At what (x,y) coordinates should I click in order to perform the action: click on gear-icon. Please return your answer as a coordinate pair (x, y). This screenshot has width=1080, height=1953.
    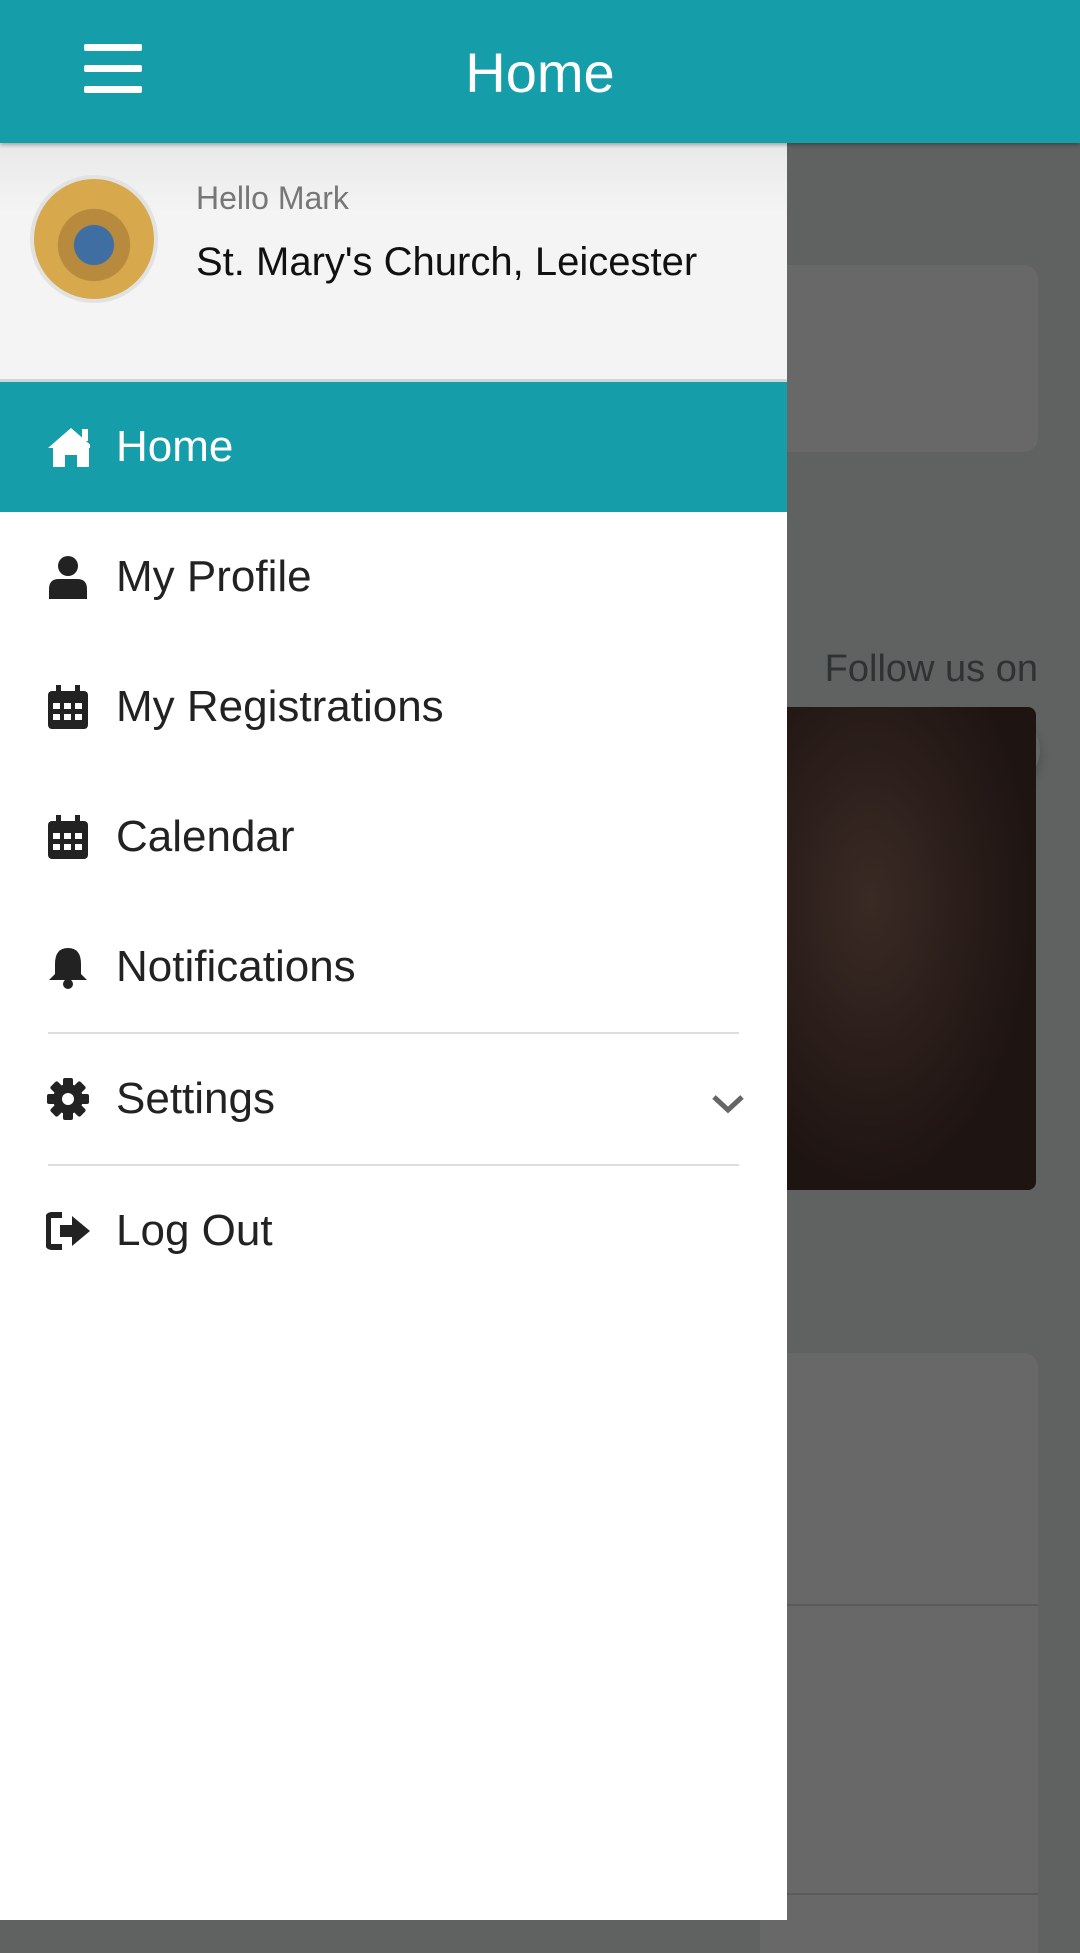
    Looking at the image, I should click on (68, 1099).